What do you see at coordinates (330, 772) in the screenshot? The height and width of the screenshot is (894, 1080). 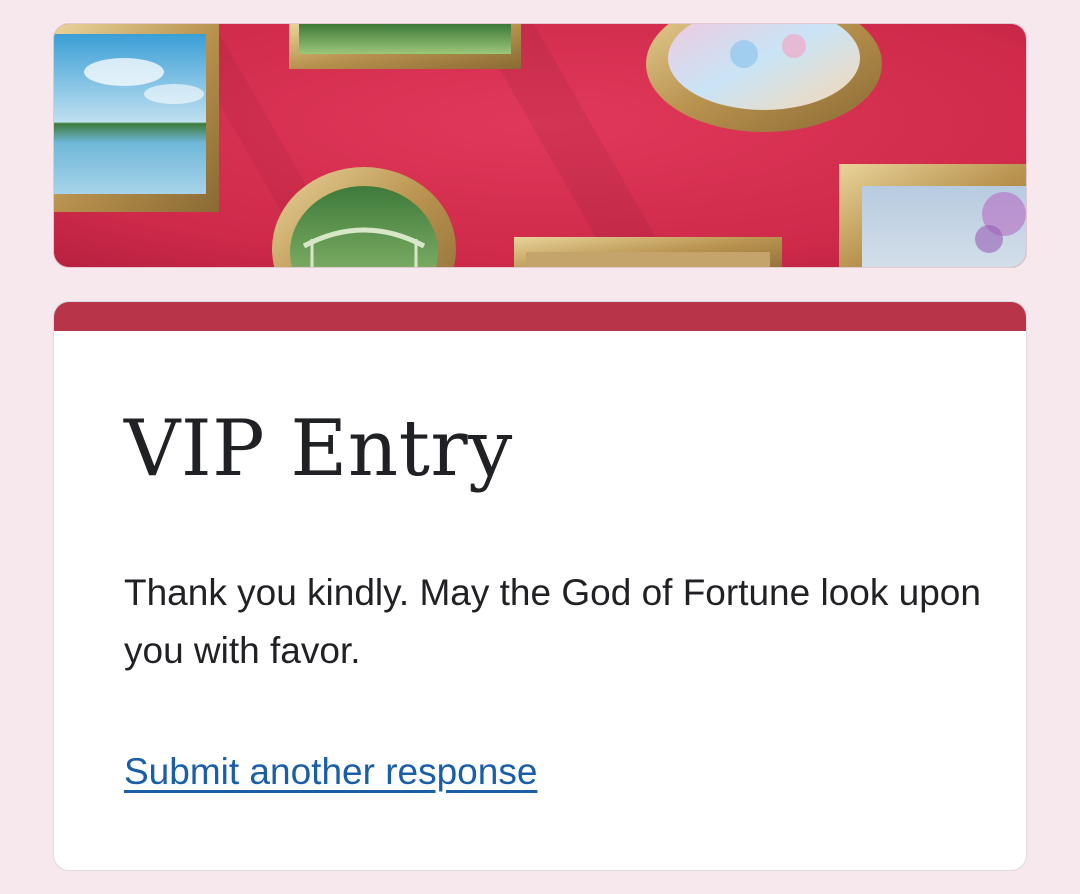 I see `submit-another-response-link: Submit another response` at bounding box center [330, 772].